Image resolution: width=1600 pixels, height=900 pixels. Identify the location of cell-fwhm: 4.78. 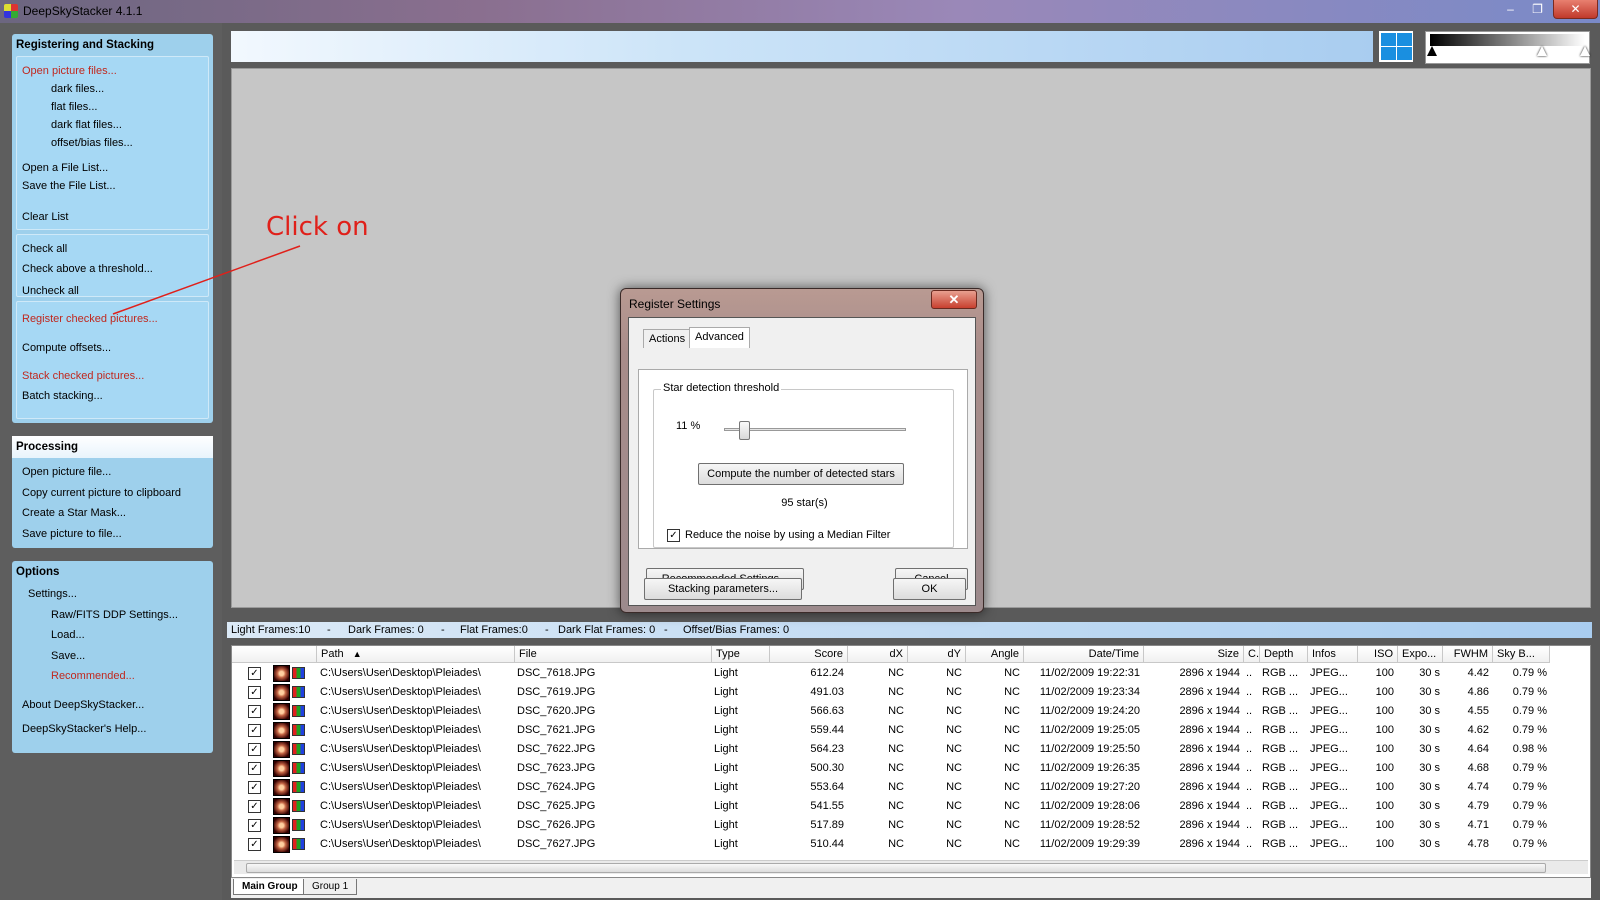
(1478, 844).